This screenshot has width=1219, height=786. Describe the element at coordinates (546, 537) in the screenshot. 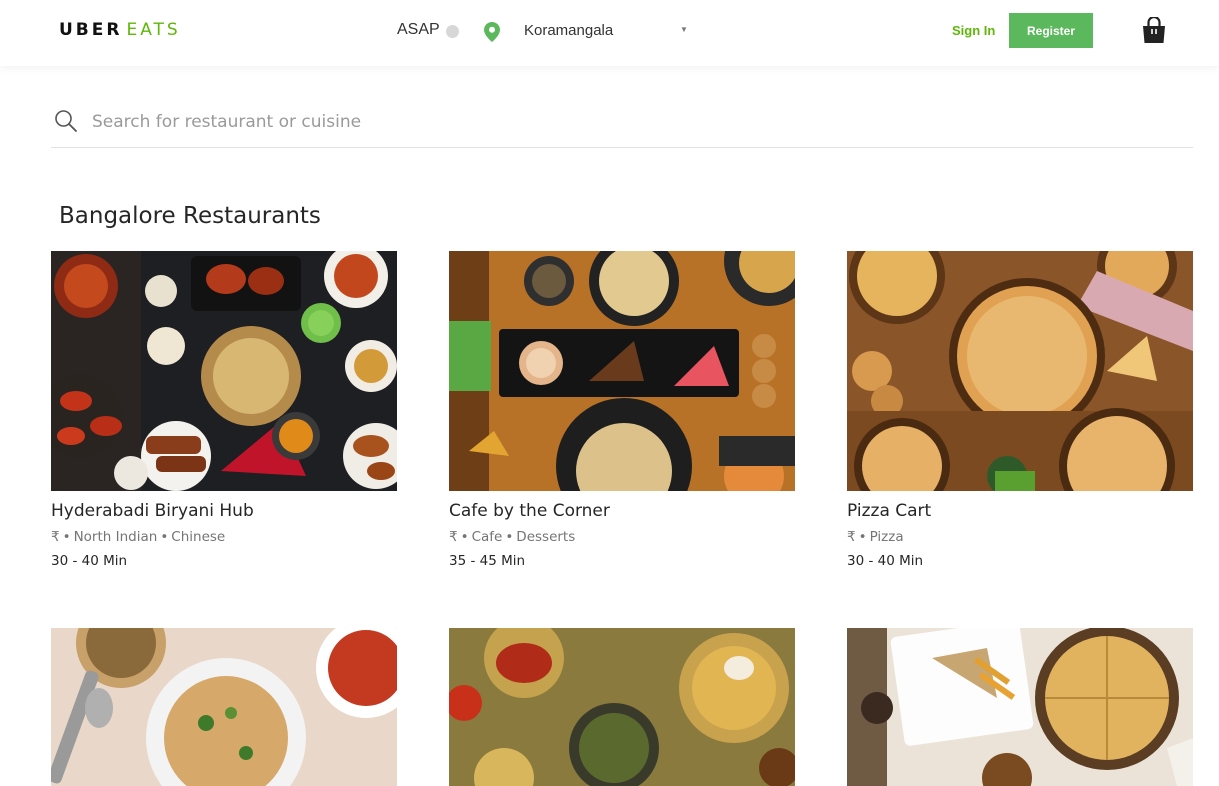

I see `cuisine-tag: Desserts` at that location.